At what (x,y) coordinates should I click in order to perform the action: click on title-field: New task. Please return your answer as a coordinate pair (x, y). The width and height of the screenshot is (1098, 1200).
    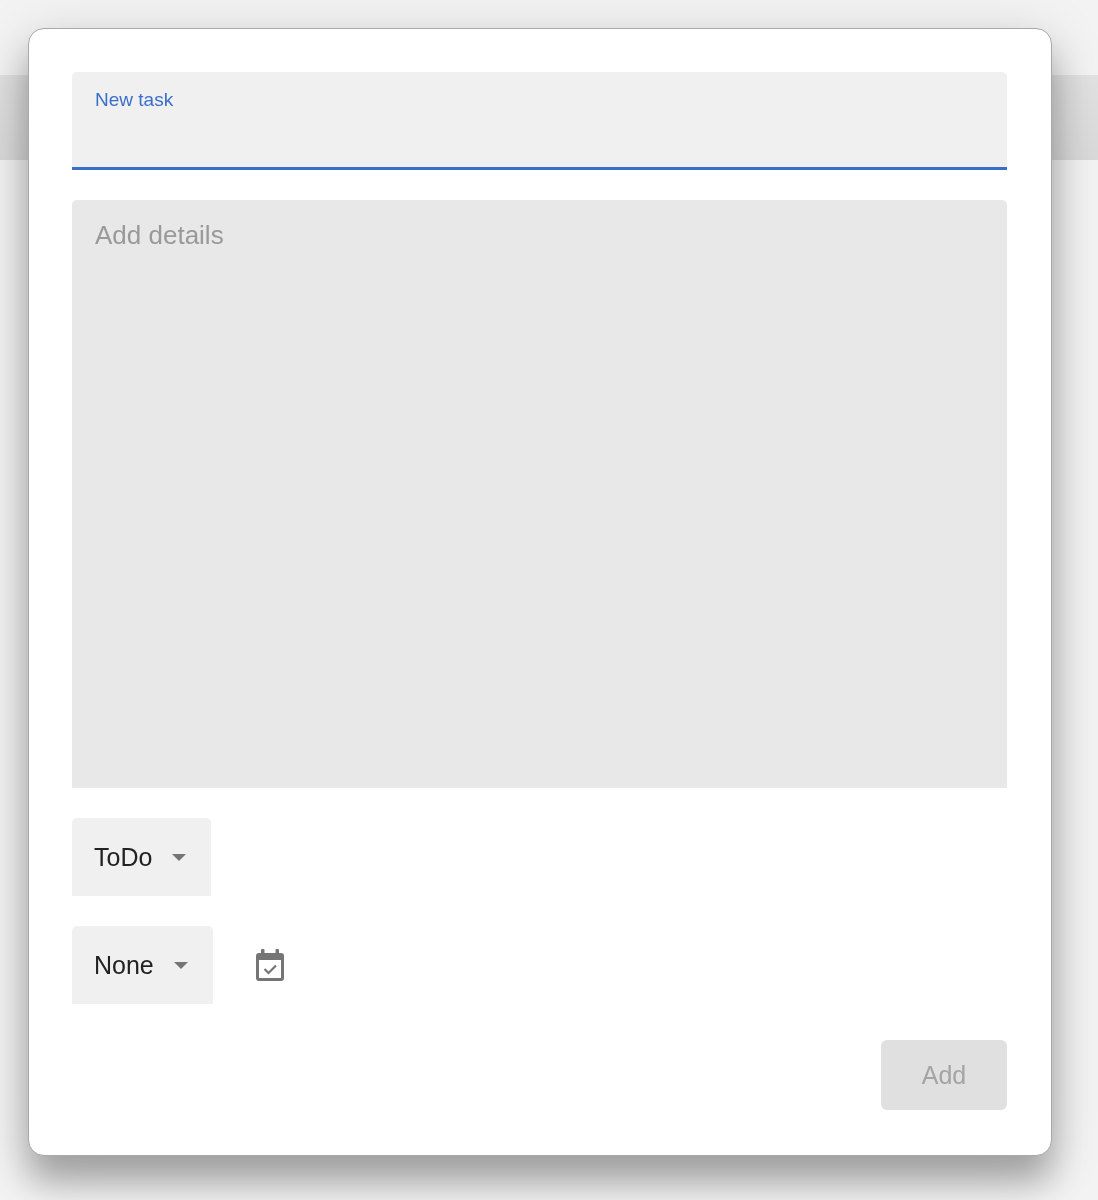
    Looking at the image, I should click on (539, 121).